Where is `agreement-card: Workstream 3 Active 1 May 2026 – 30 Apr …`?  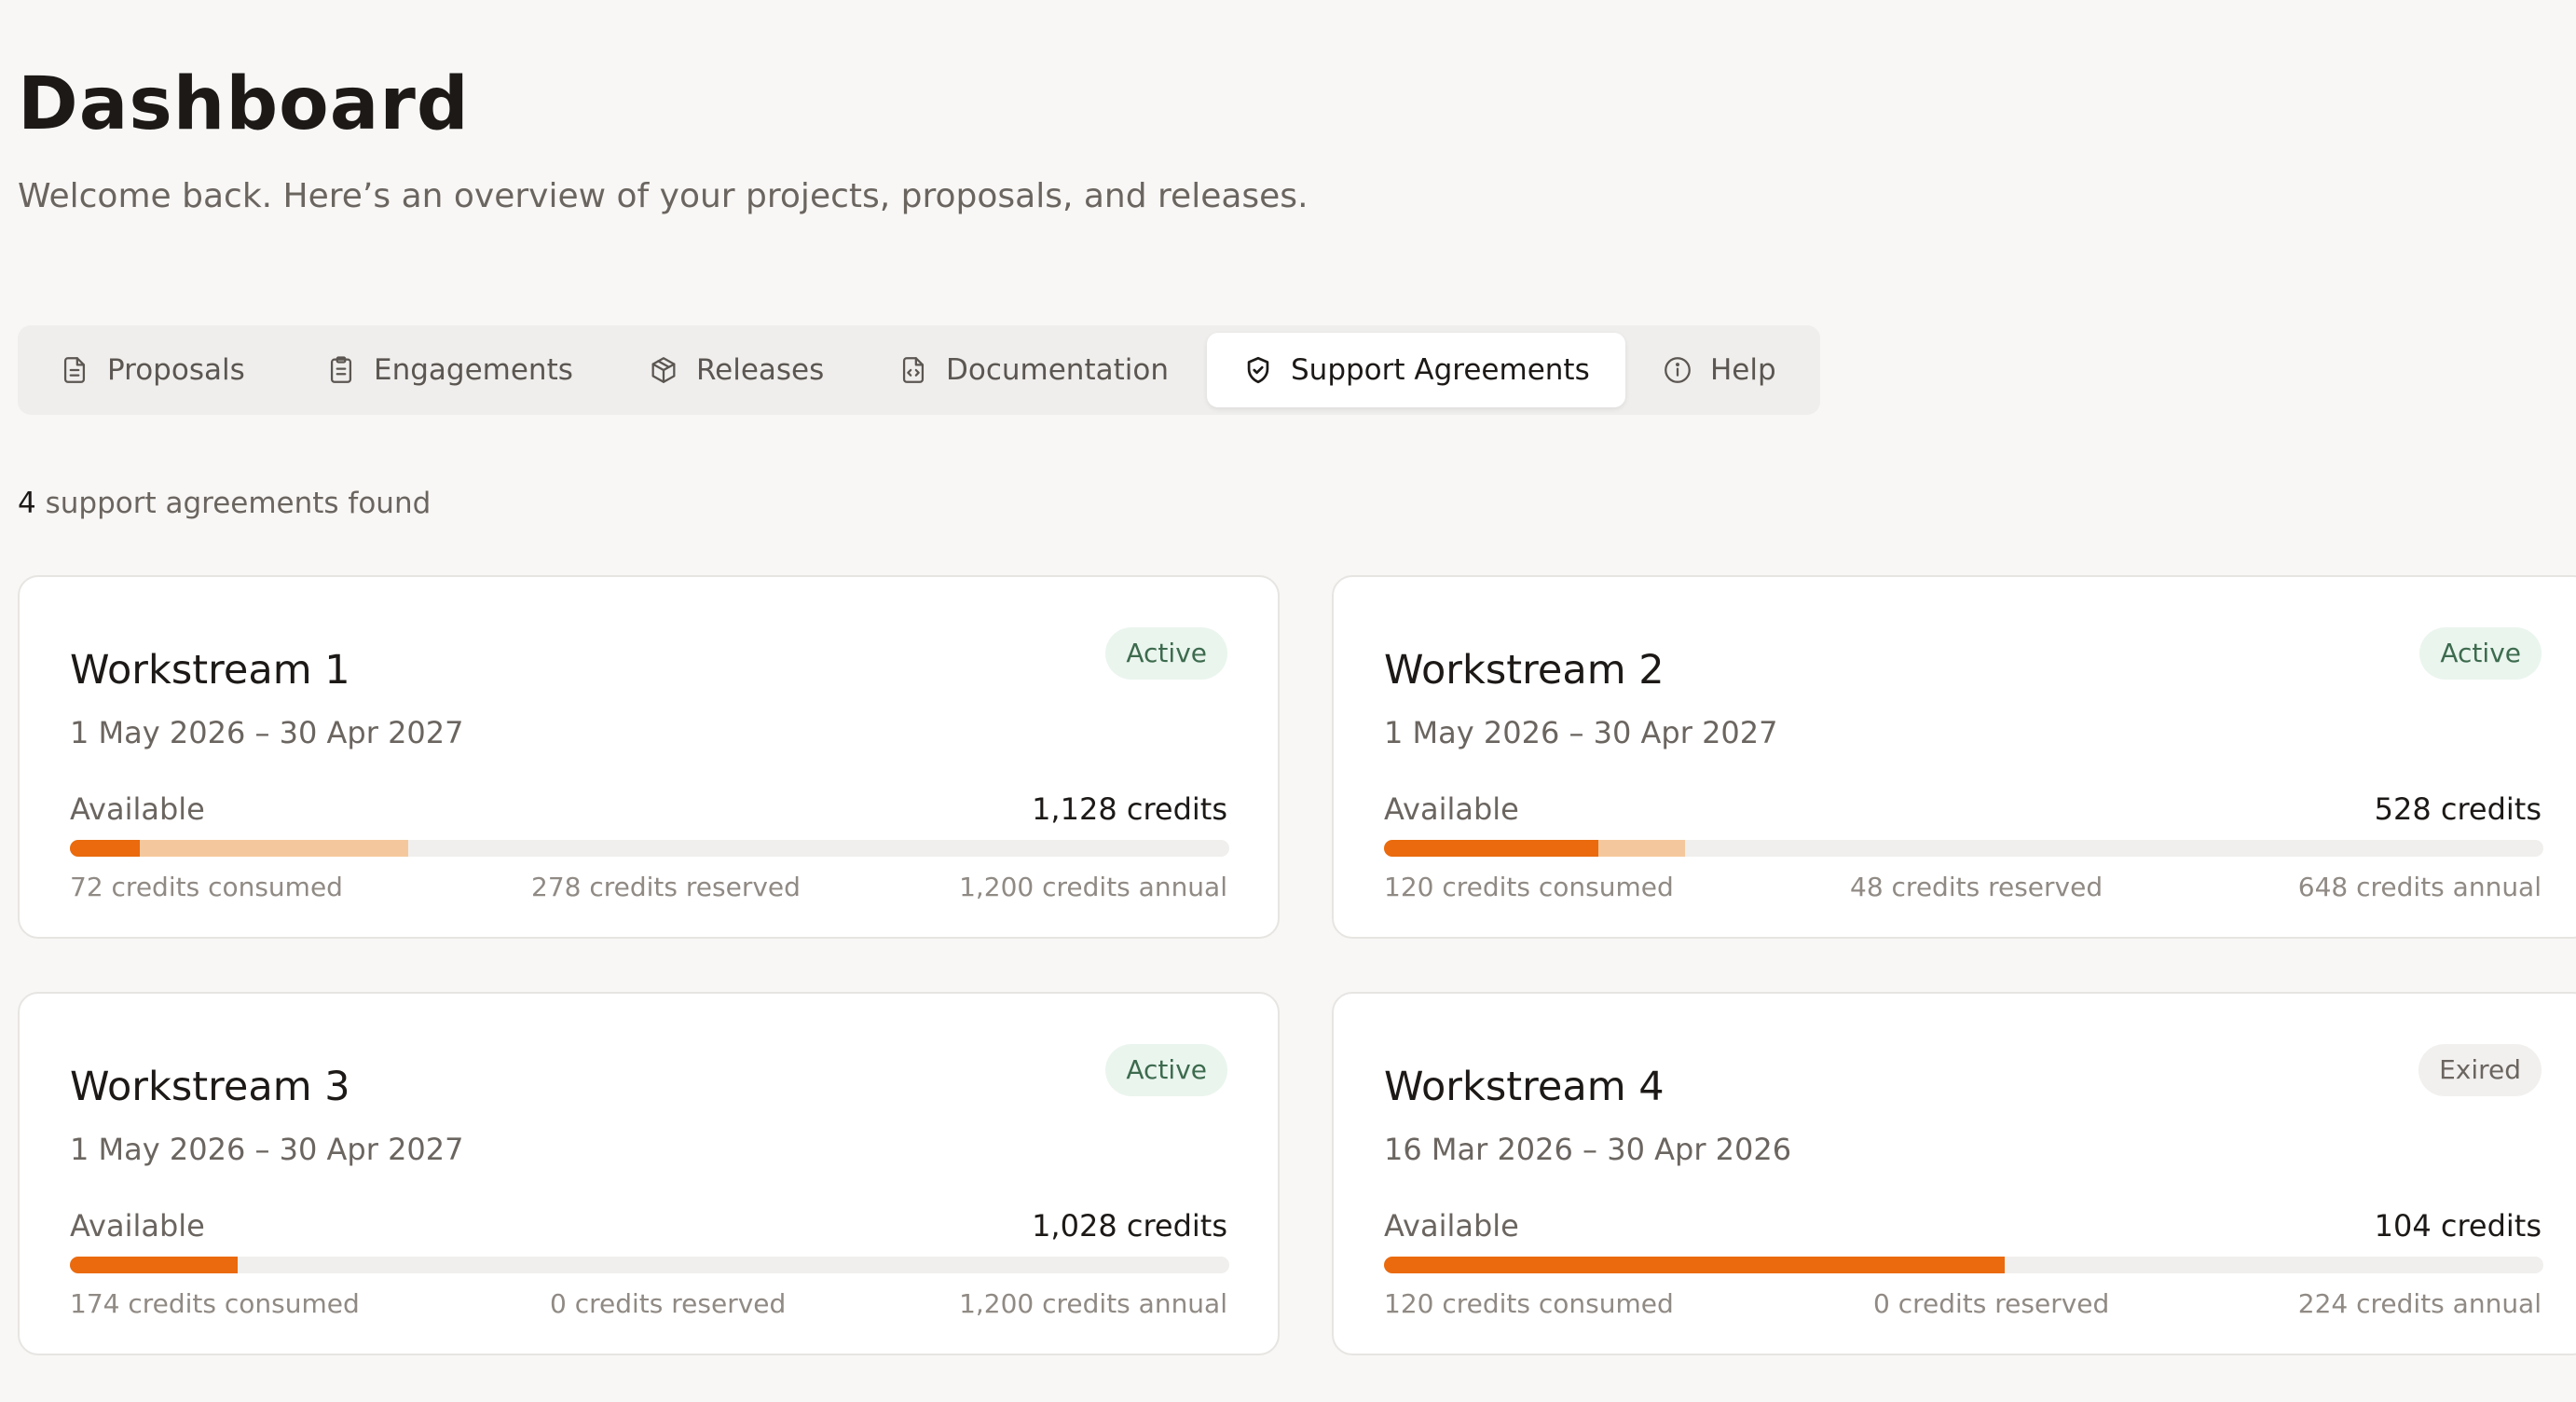 agreement-card: Workstream 3 Active 1 May 2026 – 30 Apr … is located at coordinates (649, 1173).